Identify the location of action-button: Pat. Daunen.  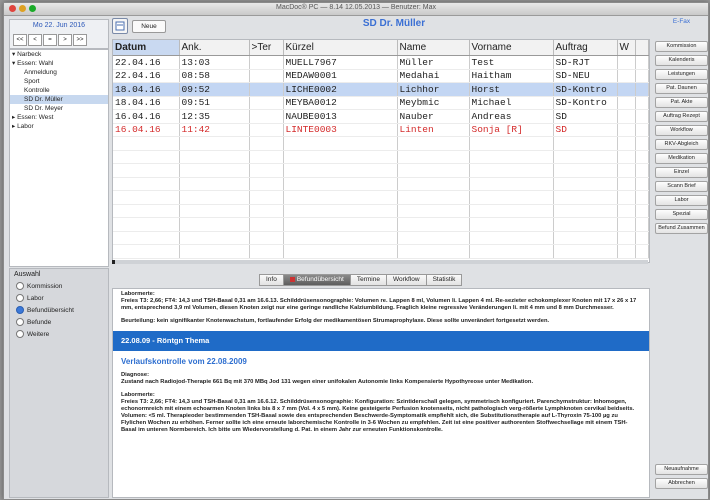
(681, 88).